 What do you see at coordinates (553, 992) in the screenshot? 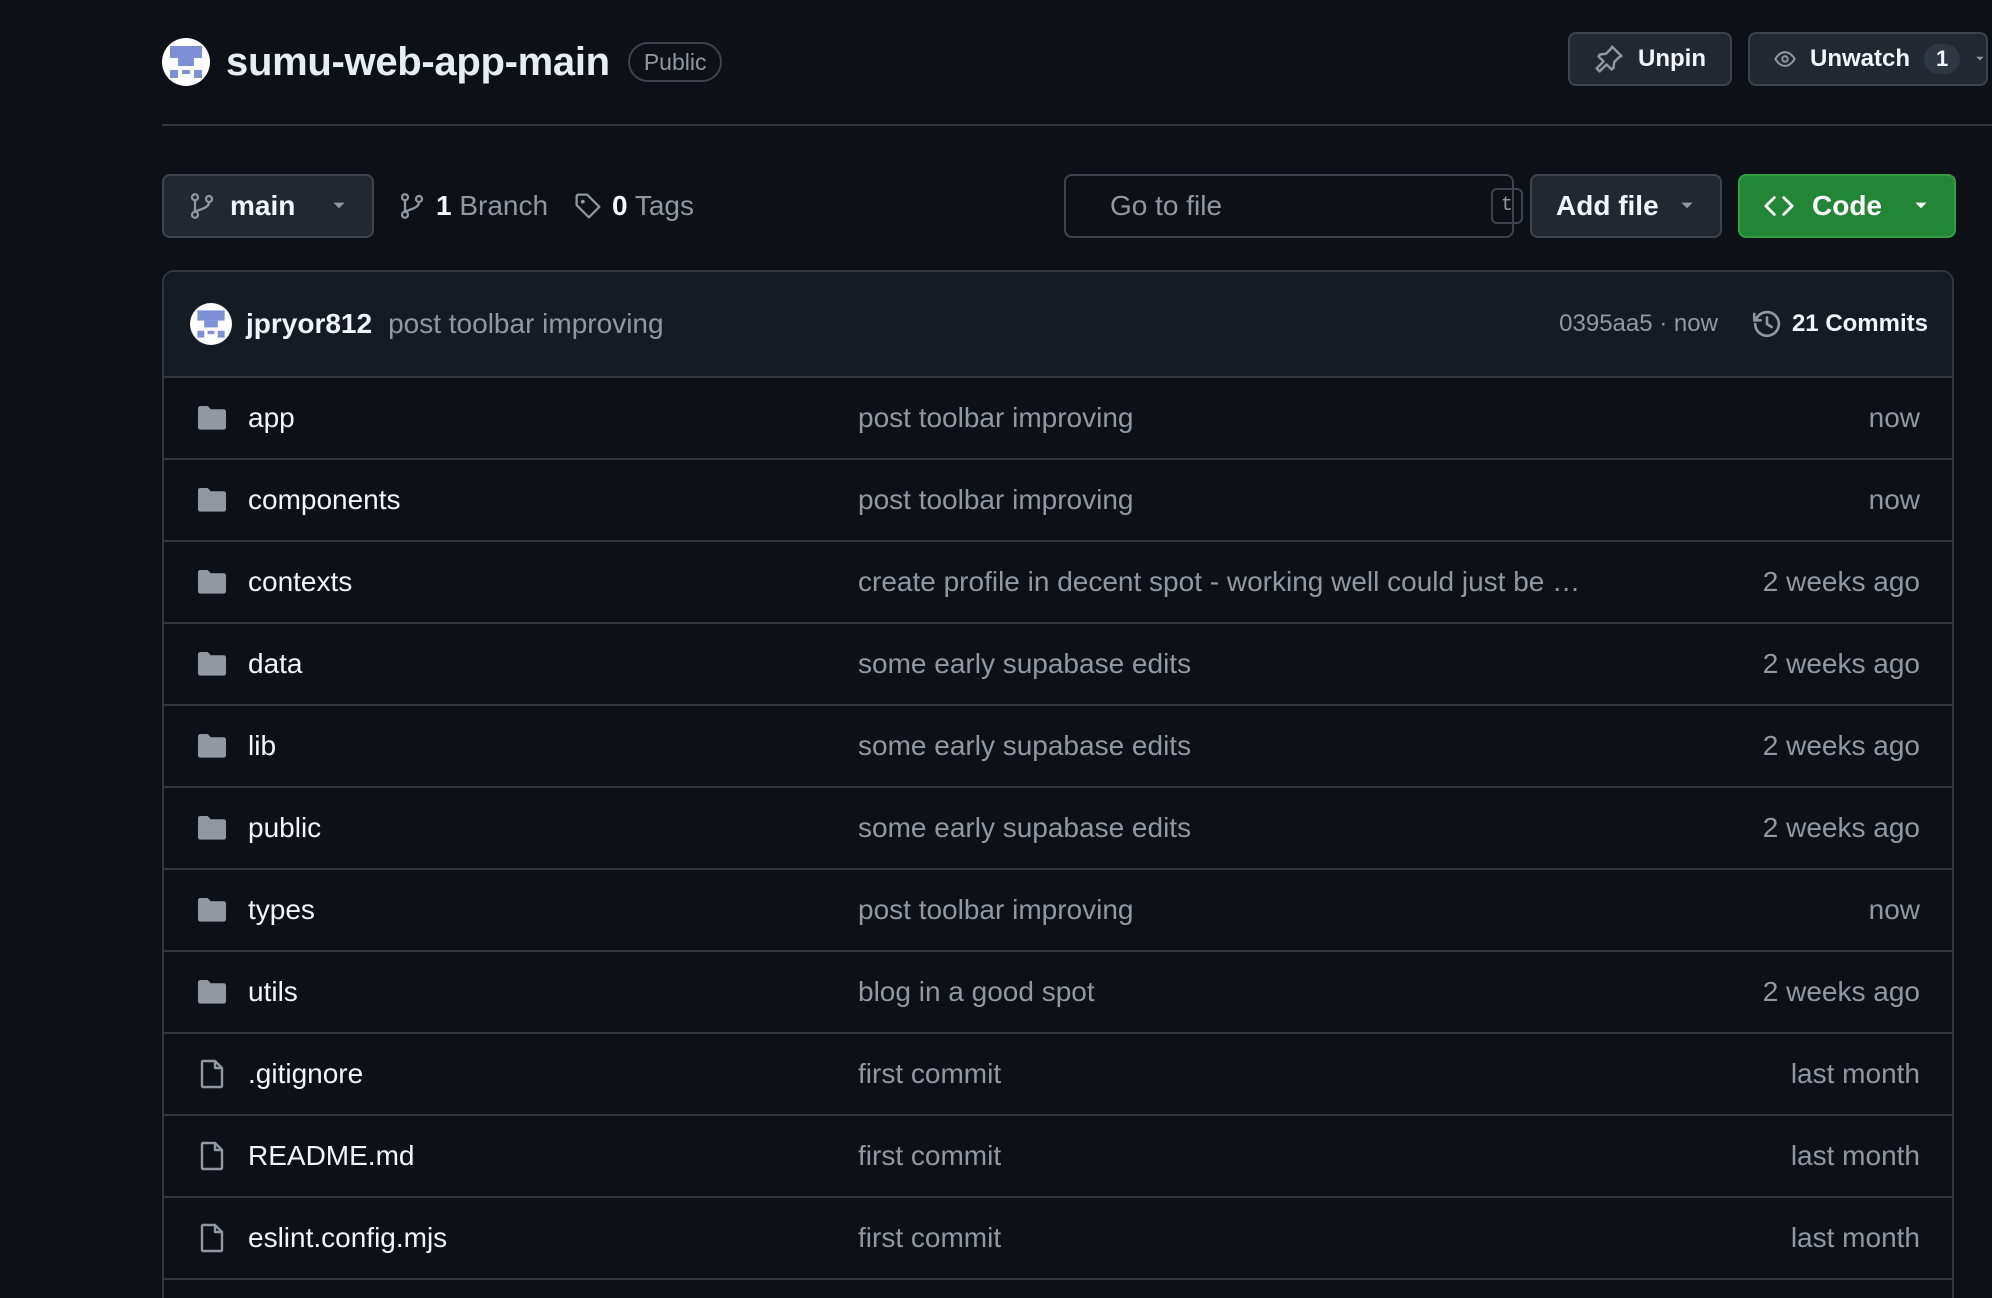
I see `file-name-link: utils` at bounding box center [553, 992].